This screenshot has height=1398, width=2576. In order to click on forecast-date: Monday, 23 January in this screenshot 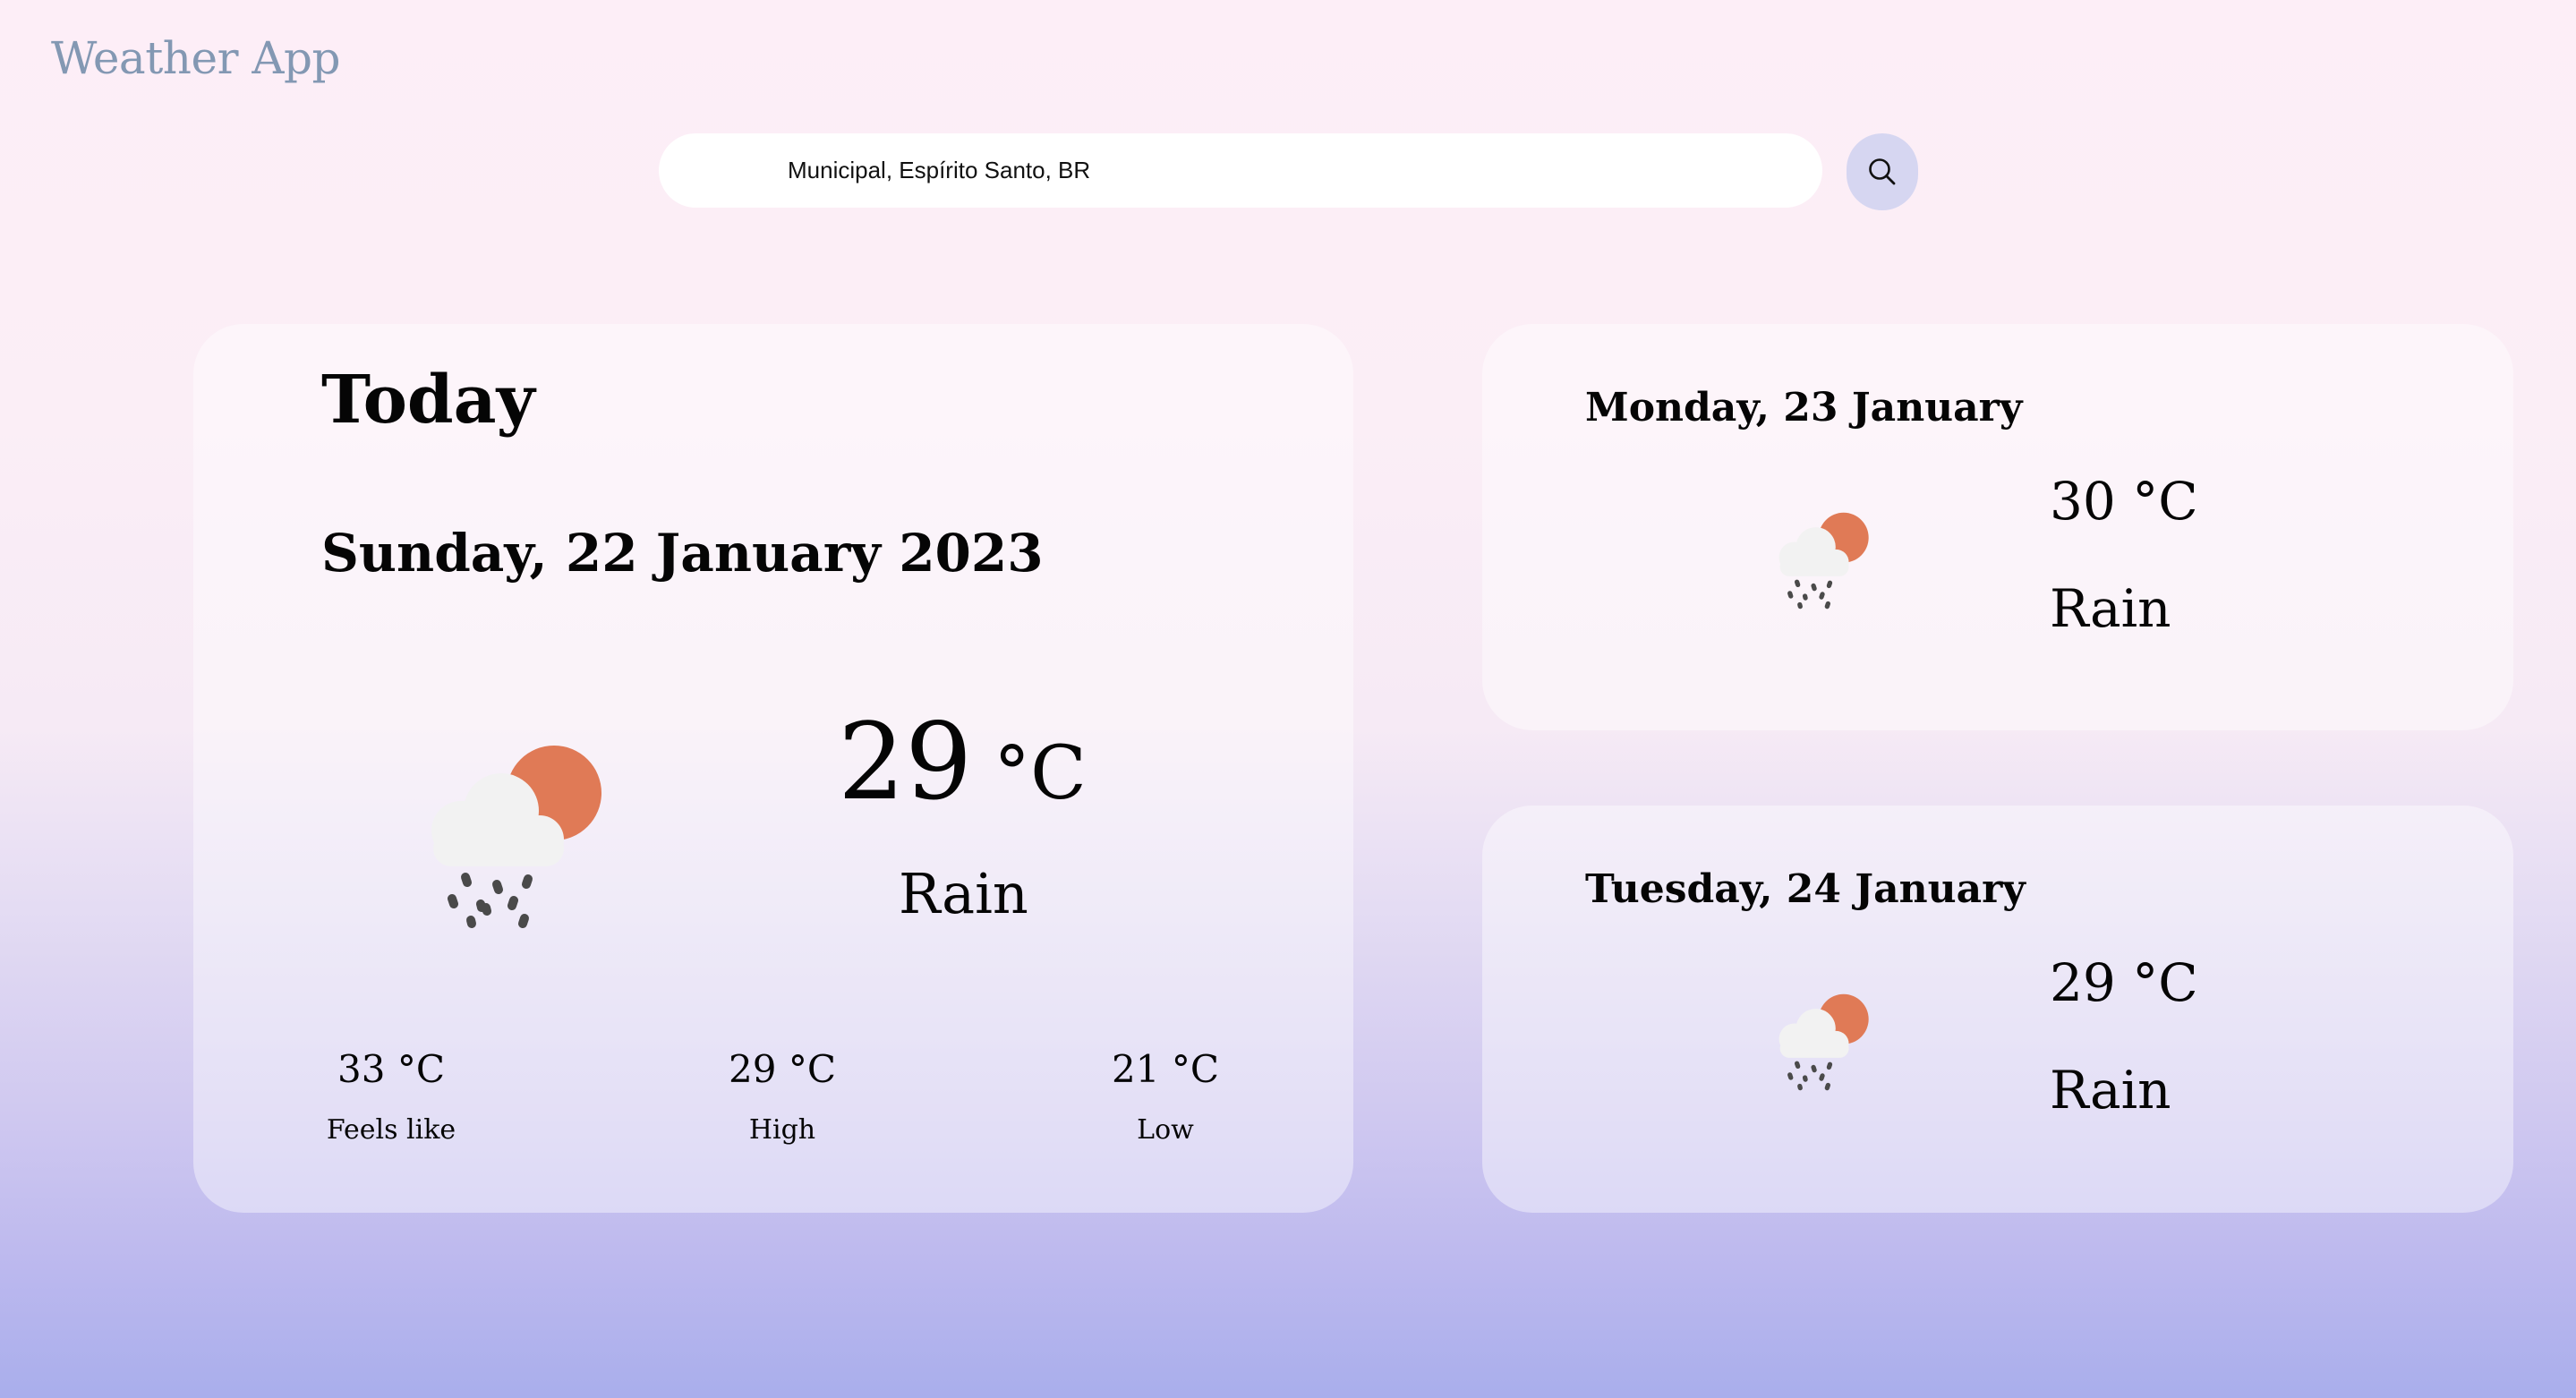, I will do `click(1804, 408)`.